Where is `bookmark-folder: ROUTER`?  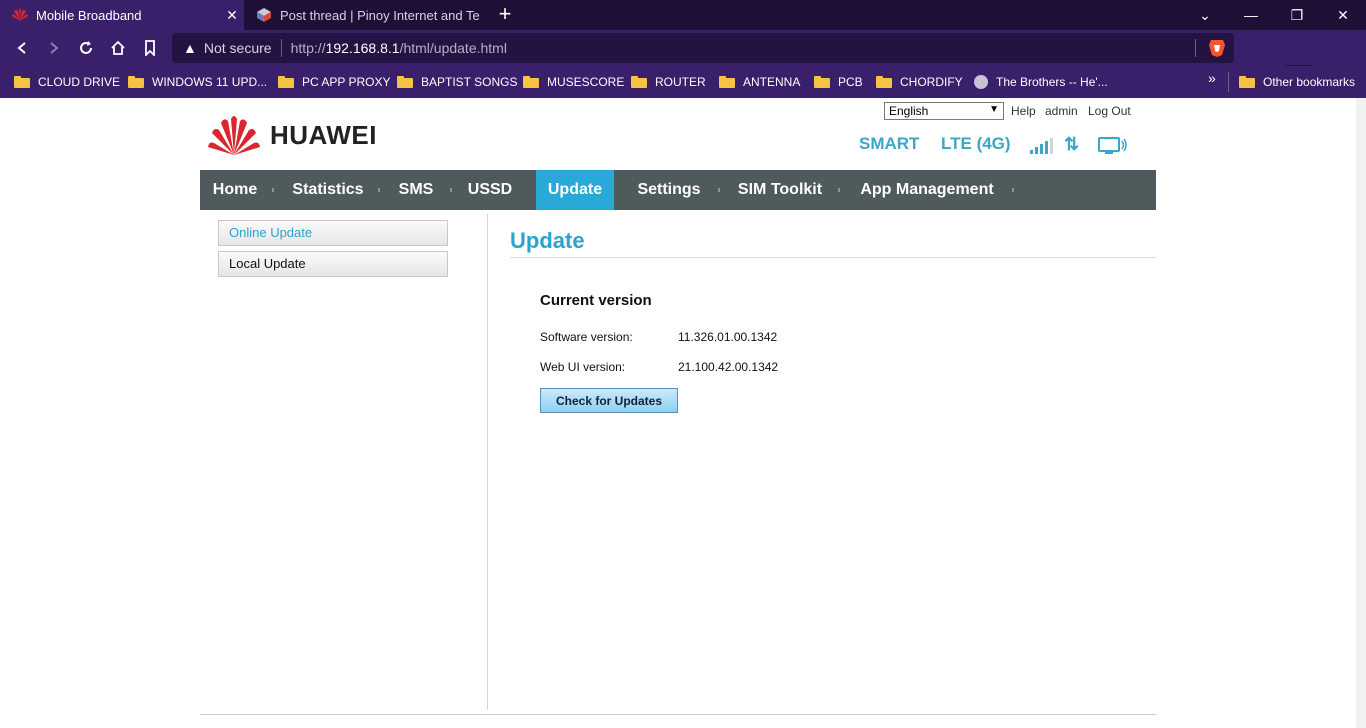 bookmark-folder: ROUTER is located at coordinates (668, 82).